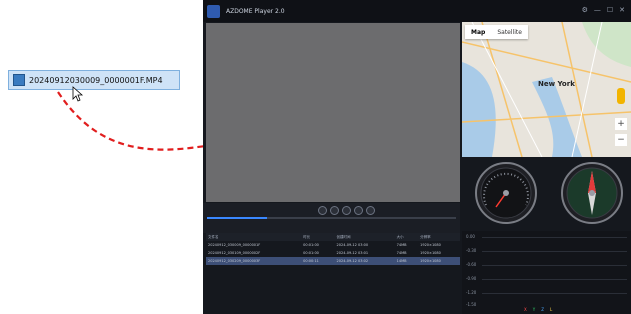 Image resolution: width=631 pixels, height=314 pixels. Describe the element at coordinates (471, 304) in the screenshot. I see `chart-ytick: -1.50` at that location.